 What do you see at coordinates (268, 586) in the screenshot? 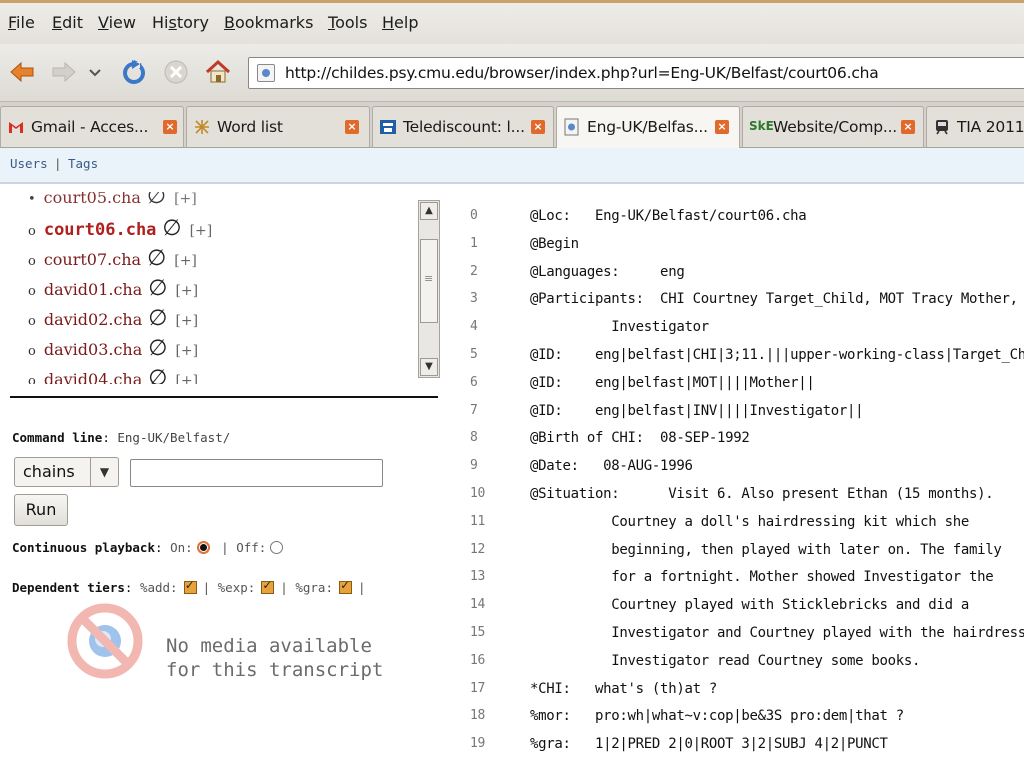
I see `tier-exp-checkbox` at bounding box center [268, 586].